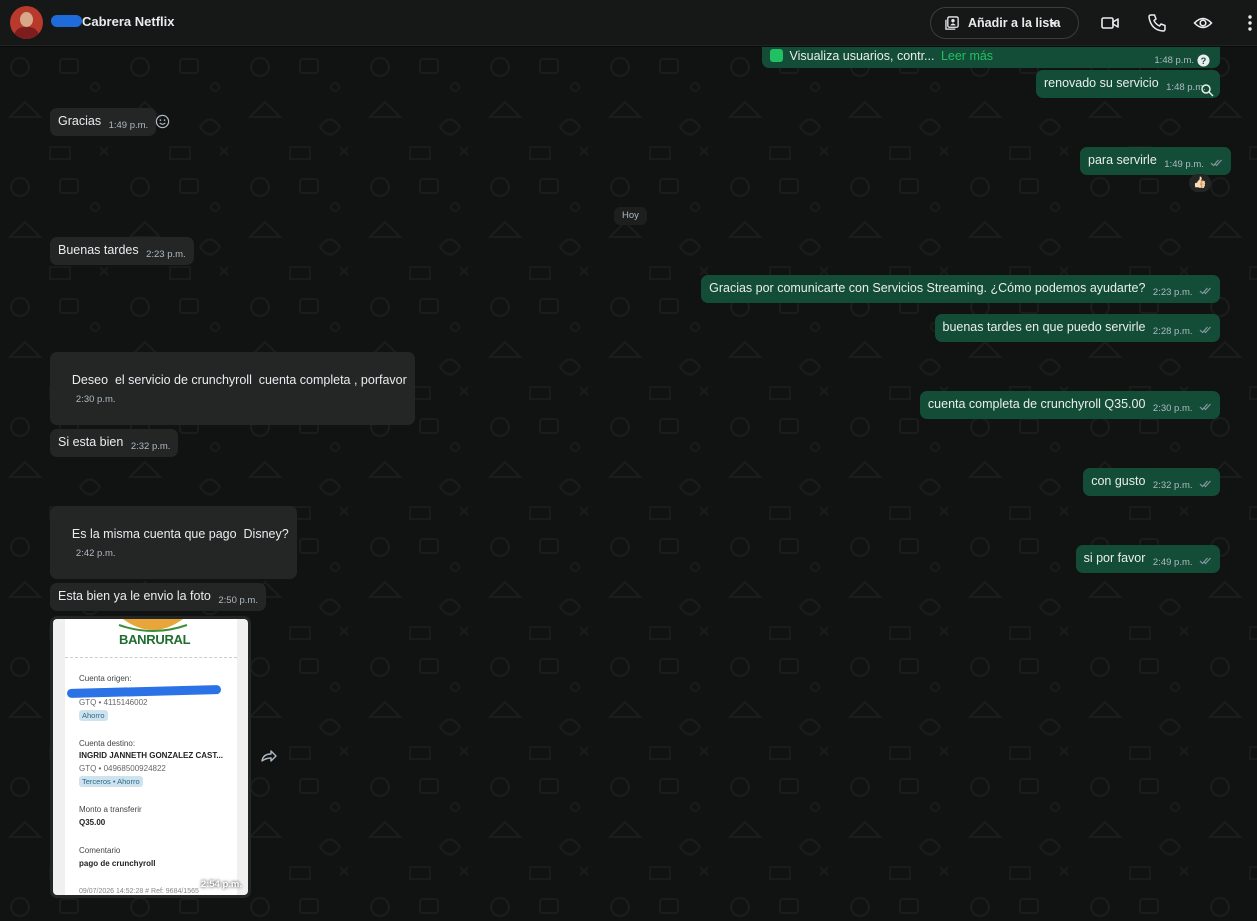  I want to click on message-time: 2:49 p.m., so click(1172, 562).